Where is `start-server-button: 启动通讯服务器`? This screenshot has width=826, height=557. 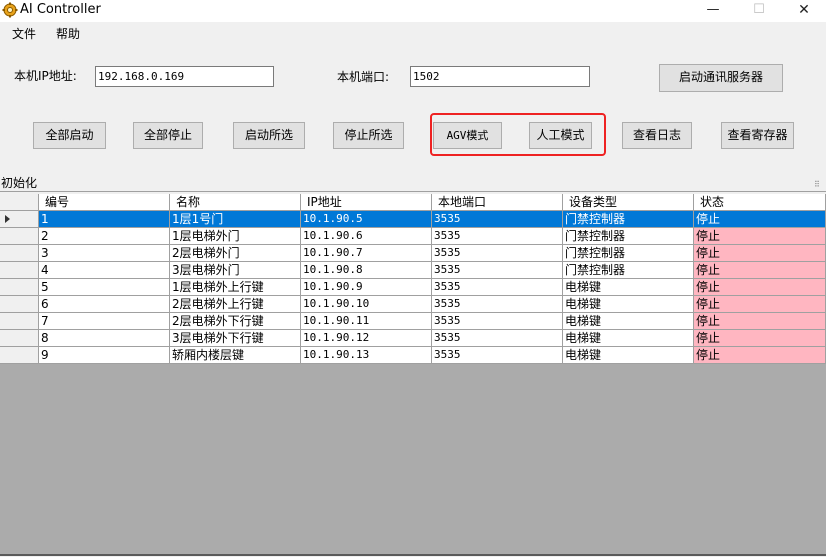
start-server-button: 启动通讯服务器 is located at coordinates (721, 78).